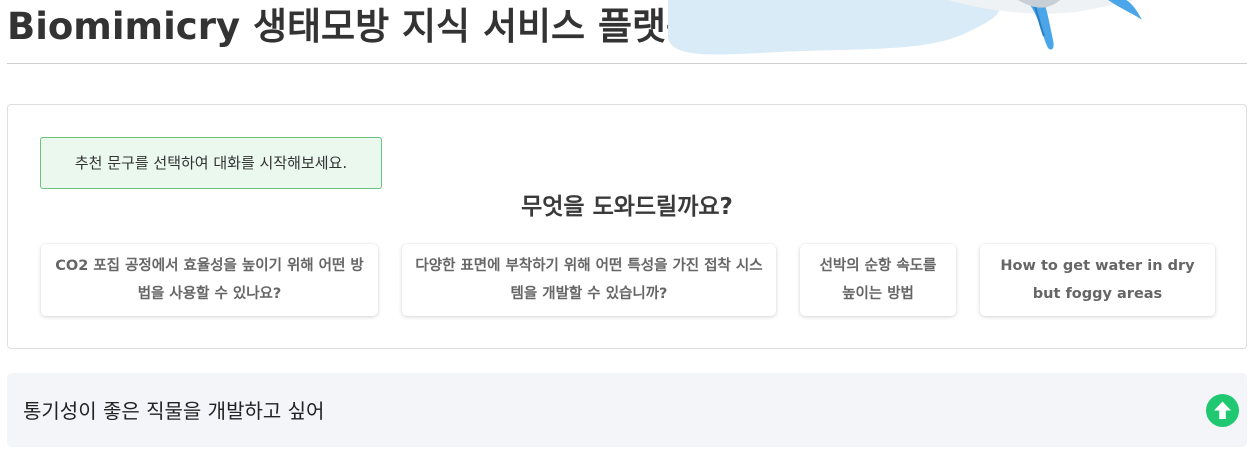 The height and width of the screenshot is (455, 1253). I want to click on suggestion-card: 선박의 순항 속도를 높이는 방법, so click(878, 280).